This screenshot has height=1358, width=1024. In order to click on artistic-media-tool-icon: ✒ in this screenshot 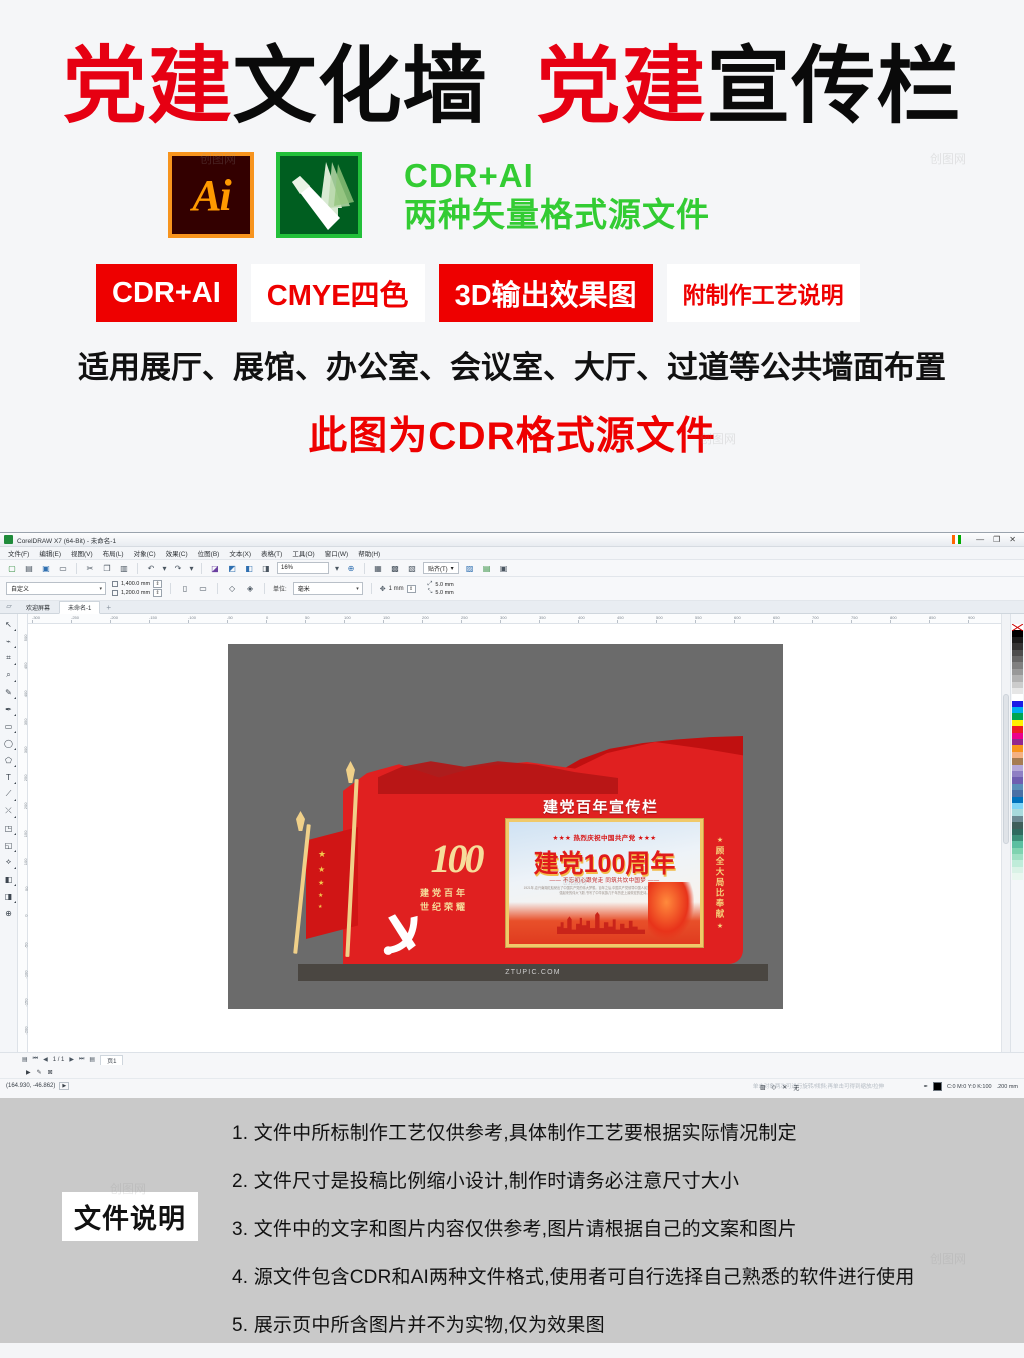, I will do `click(9, 709)`.